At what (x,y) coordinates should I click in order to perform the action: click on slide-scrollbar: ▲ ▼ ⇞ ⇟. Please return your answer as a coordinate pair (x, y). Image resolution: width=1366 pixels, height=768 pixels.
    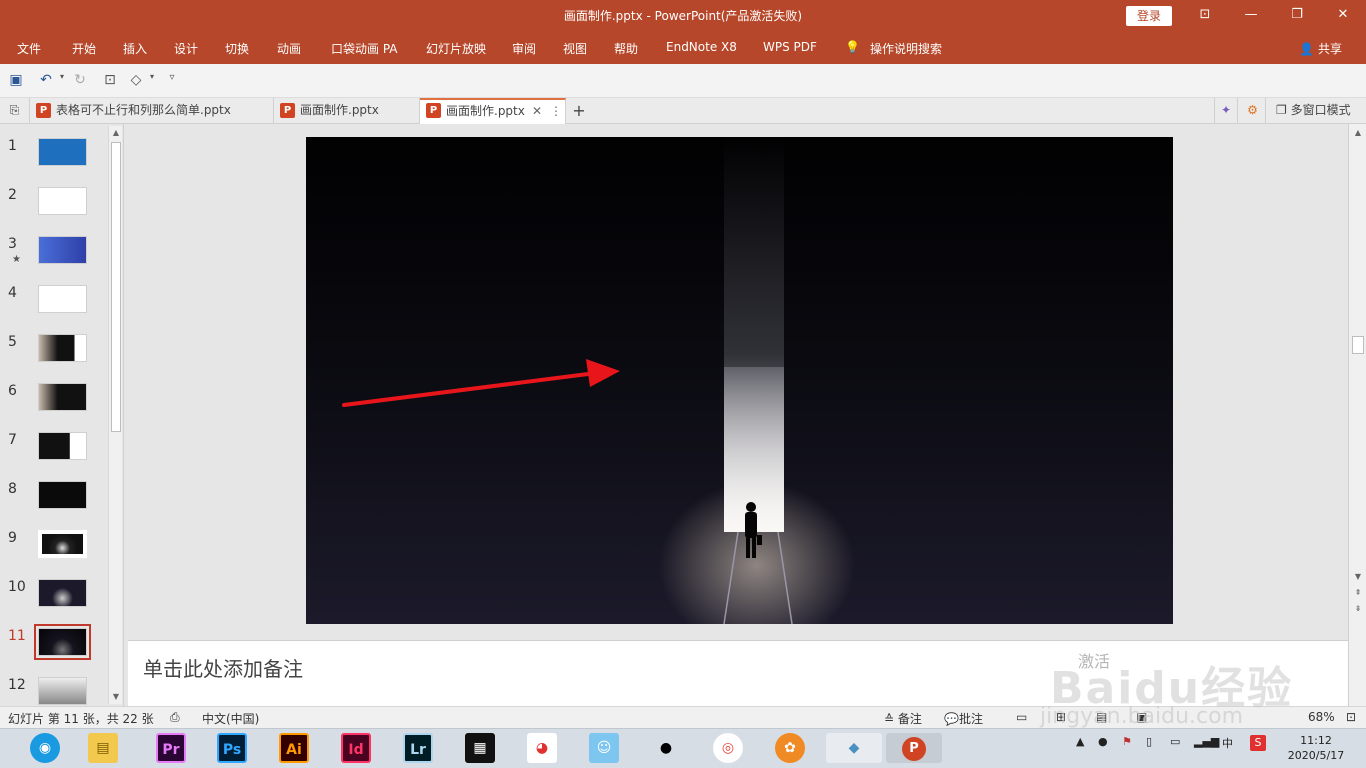
    Looking at the image, I should click on (1357, 415).